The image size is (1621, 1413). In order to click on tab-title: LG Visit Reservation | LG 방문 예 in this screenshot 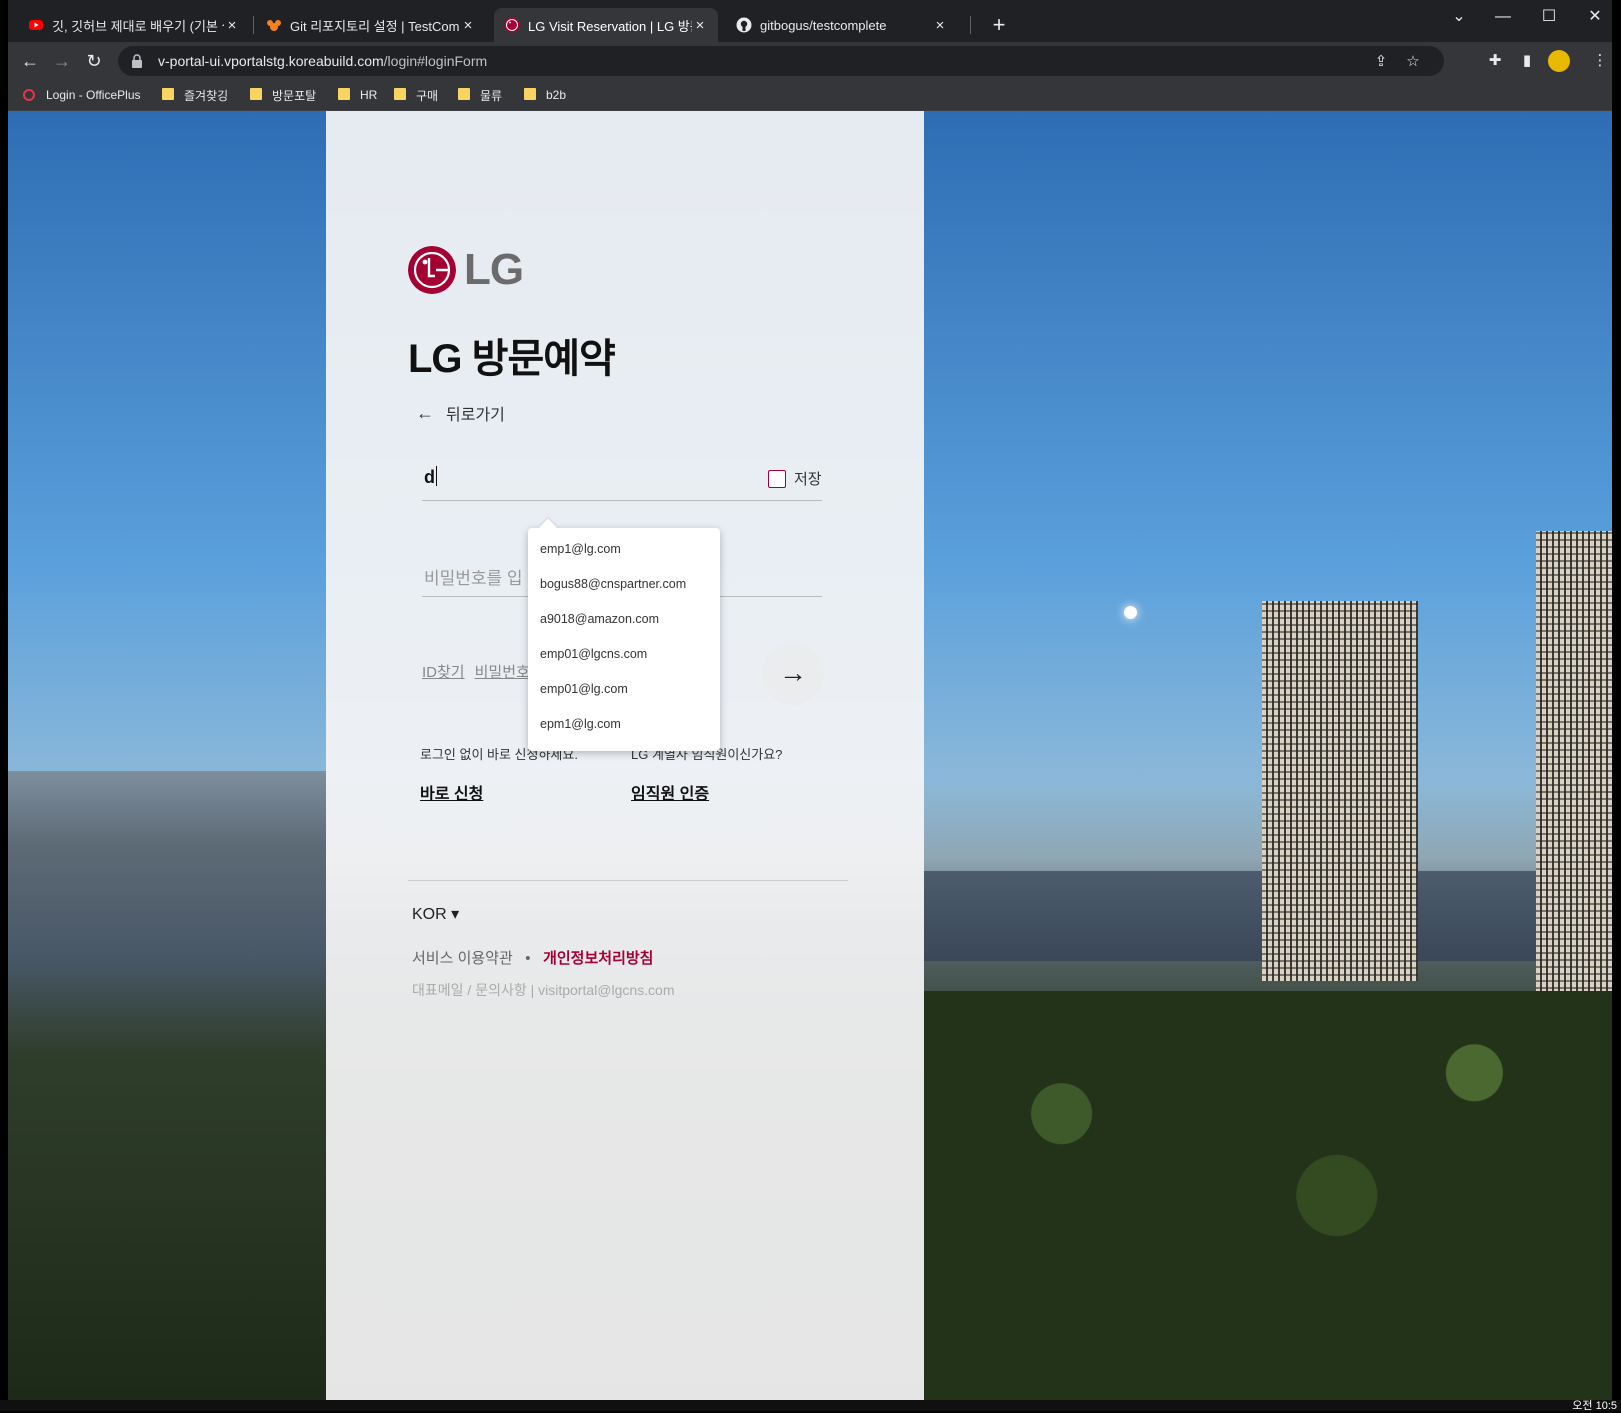, I will do `click(610, 26)`.